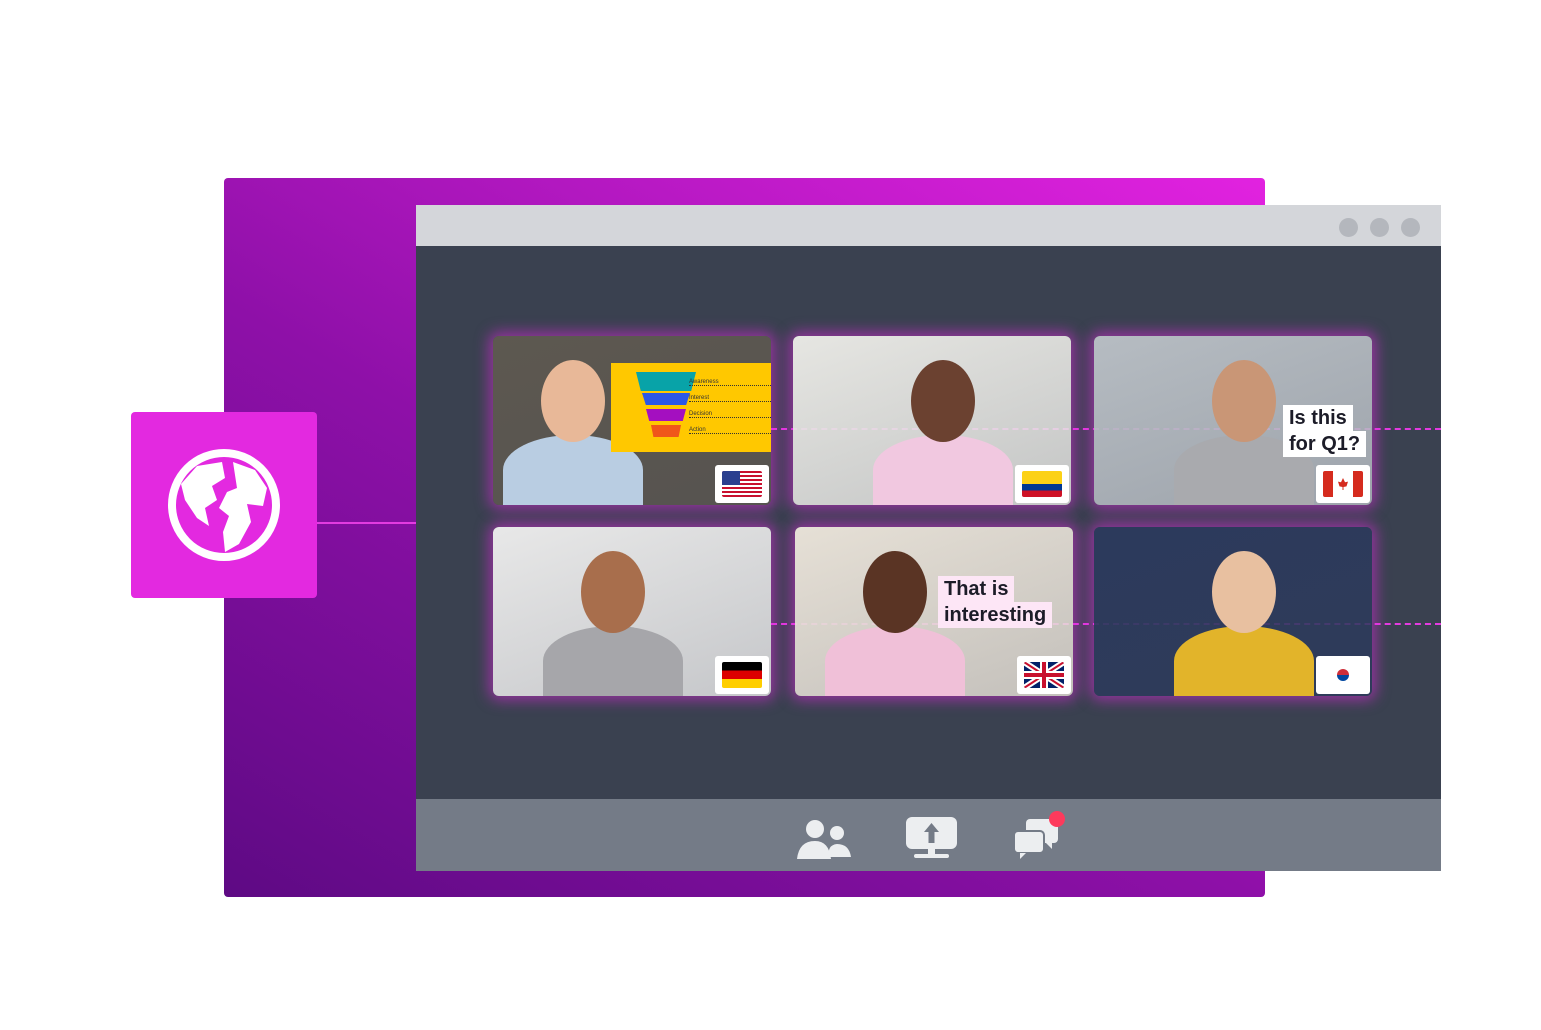 The width and height of the screenshot is (1541, 1030). What do you see at coordinates (730, 414) in the screenshot?
I see `funnel-label: Decision` at bounding box center [730, 414].